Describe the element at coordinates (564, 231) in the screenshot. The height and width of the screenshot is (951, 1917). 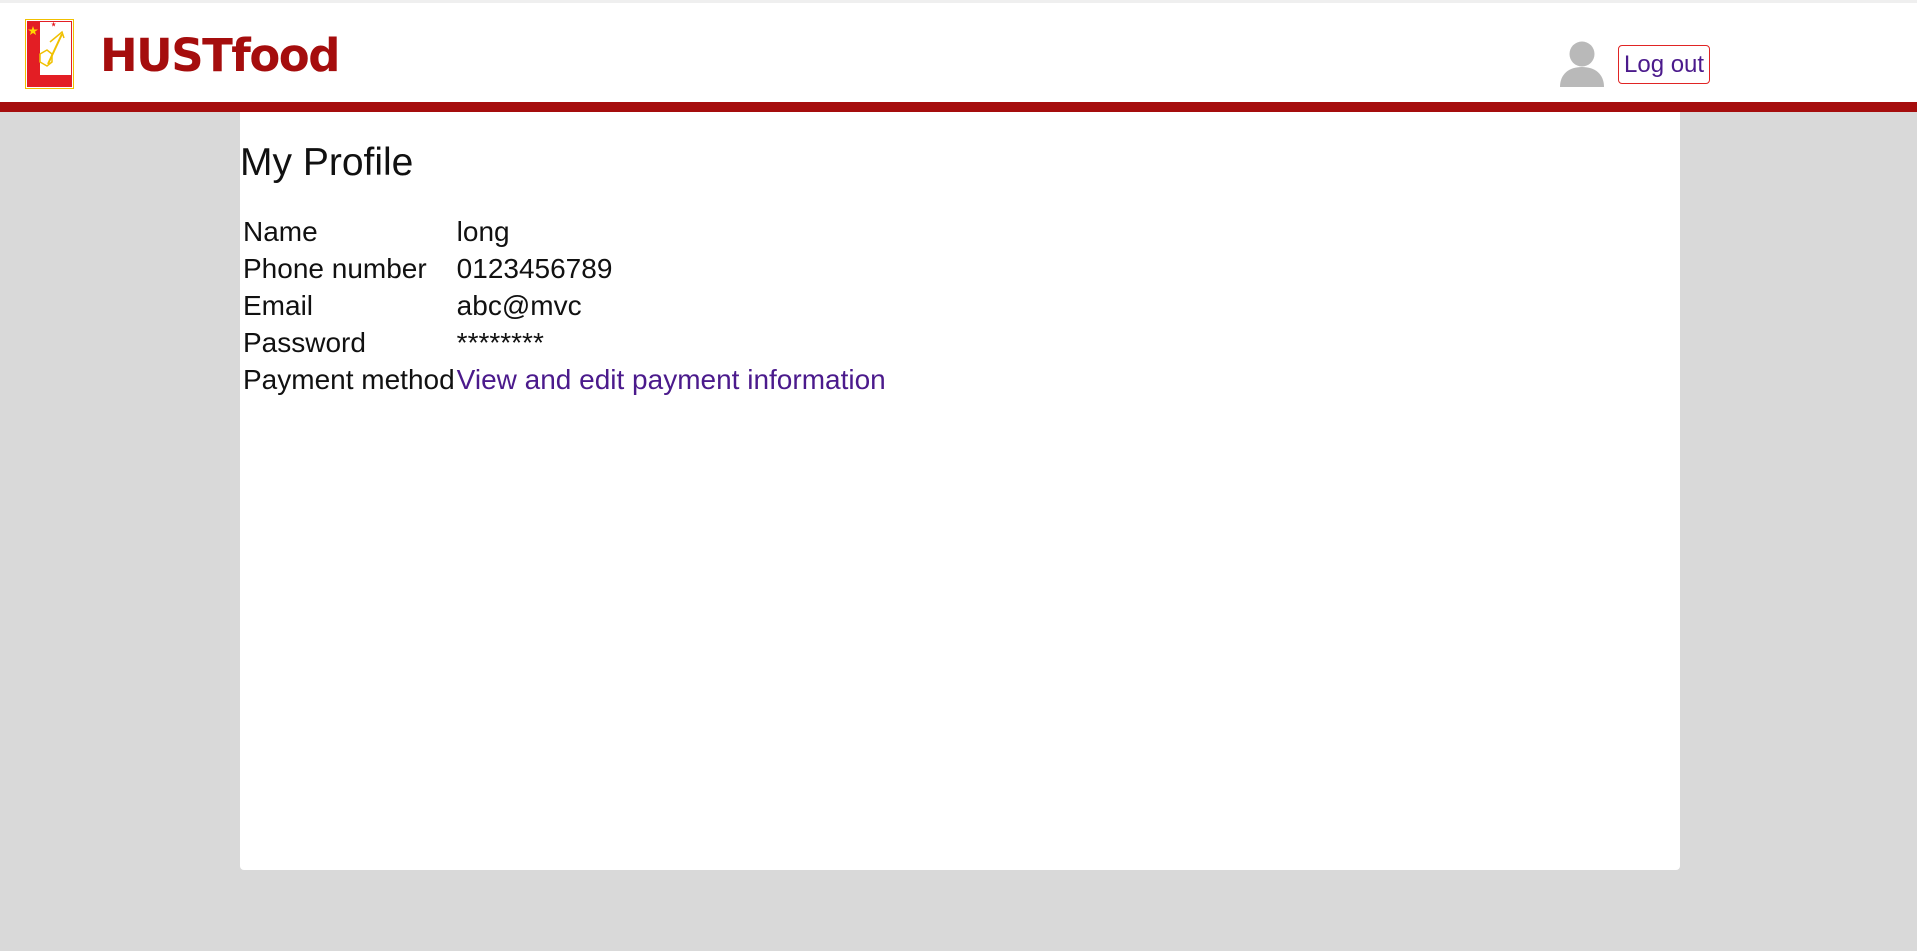
I see `profile-row-name: Name long` at that location.